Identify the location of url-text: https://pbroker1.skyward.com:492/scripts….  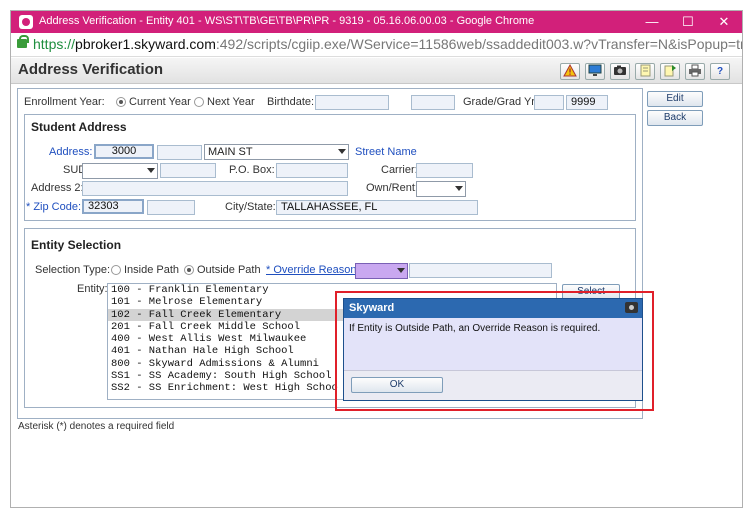
(387, 44).